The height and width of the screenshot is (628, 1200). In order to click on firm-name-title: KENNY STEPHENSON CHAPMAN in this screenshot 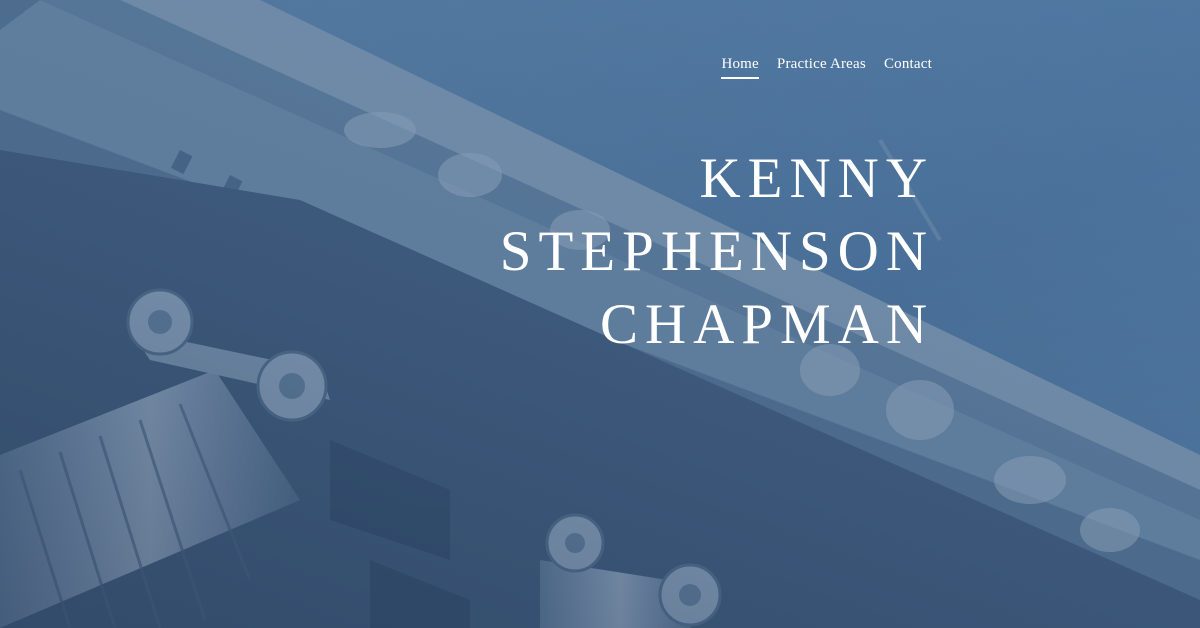, I will do `click(677, 251)`.